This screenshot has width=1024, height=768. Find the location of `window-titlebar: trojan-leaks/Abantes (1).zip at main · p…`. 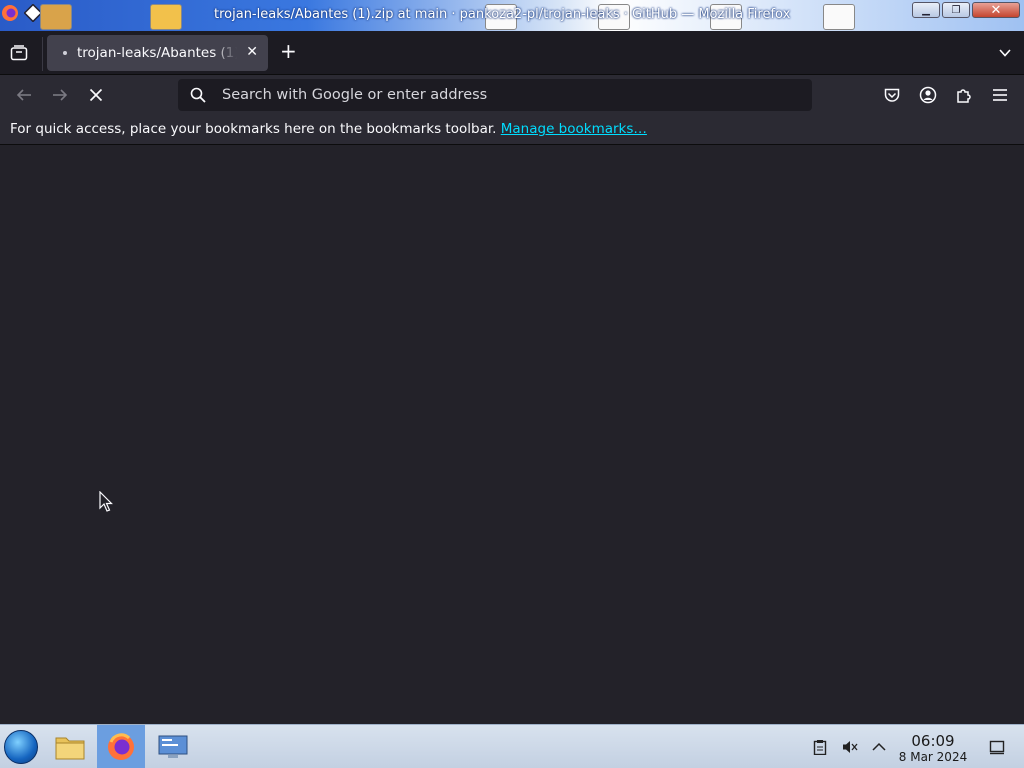

window-titlebar: trojan-leaks/Abantes (1).zip at main · p… is located at coordinates (512, 15).